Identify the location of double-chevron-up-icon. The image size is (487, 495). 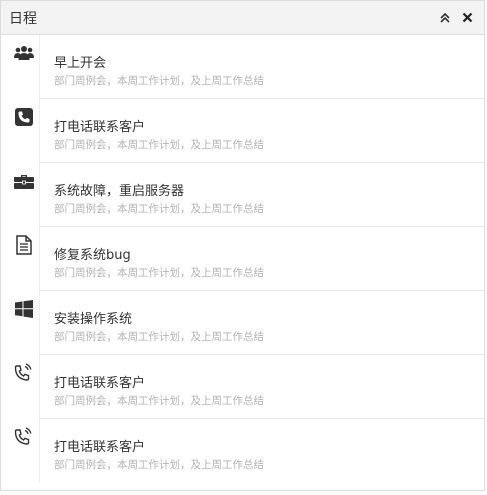
(445, 17).